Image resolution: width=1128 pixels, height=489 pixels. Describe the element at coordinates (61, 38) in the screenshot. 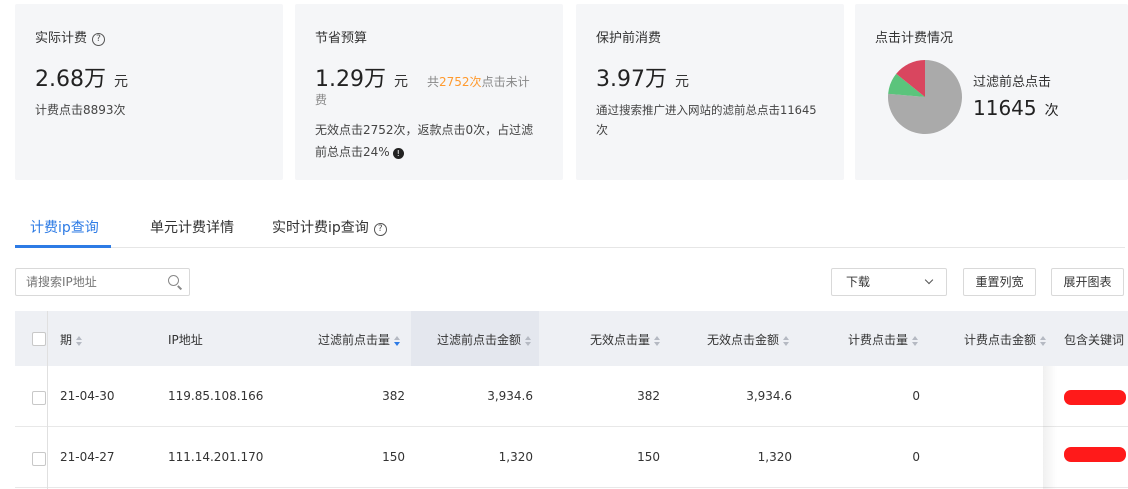

I see `card-title: 实际计费` at that location.